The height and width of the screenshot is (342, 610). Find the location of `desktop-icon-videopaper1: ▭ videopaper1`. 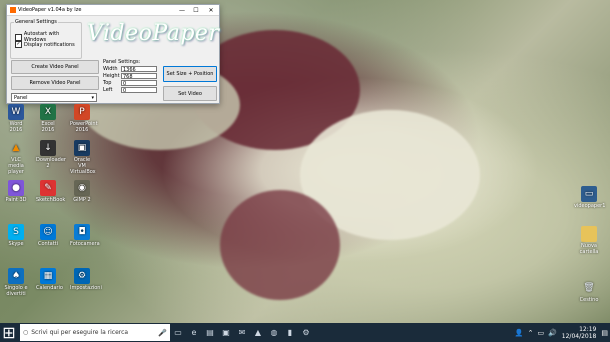

desktop-icon-videopaper1: ▭ videopaper1 is located at coordinates (590, 197).